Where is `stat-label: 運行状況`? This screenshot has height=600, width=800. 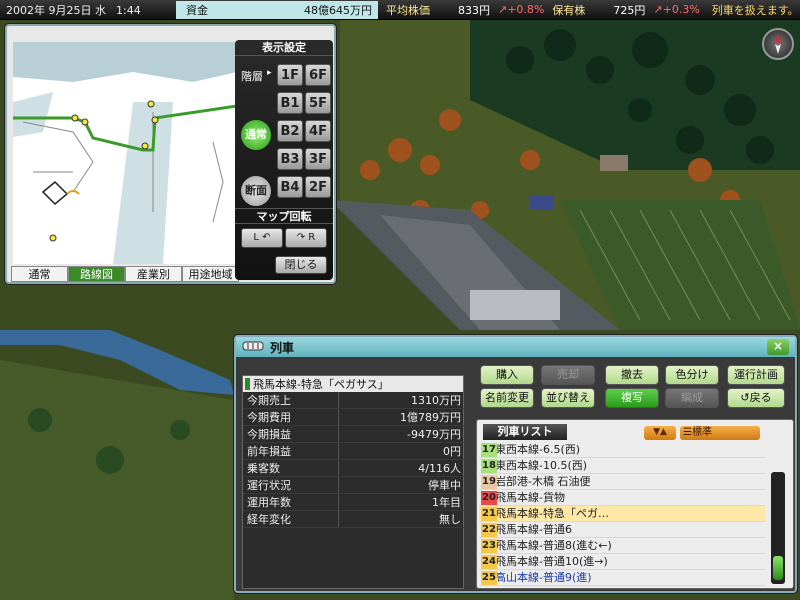 stat-label: 運行状況 is located at coordinates (291, 485).